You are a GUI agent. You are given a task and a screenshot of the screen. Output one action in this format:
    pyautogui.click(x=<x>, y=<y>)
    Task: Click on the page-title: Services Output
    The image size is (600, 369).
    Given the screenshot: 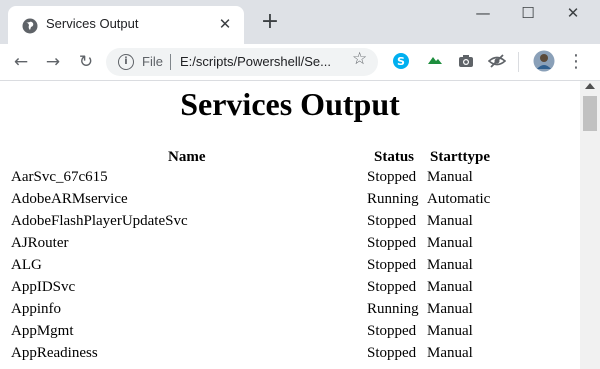 What is the action you would take?
    pyautogui.click(x=290, y=104)
    